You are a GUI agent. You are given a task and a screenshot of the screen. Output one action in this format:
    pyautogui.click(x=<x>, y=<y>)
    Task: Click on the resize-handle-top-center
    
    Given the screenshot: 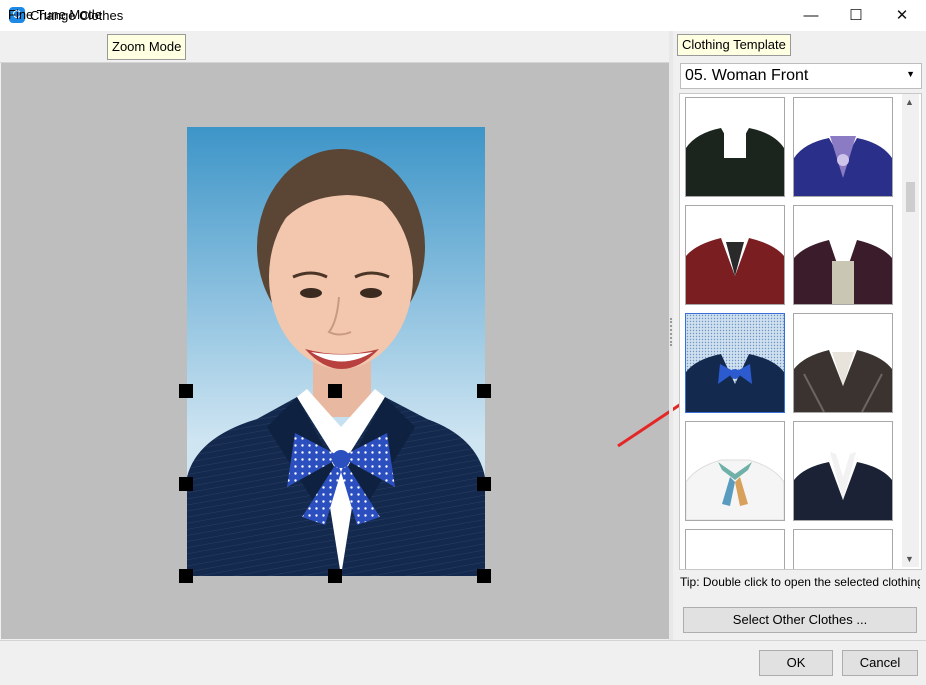 What is the action you would take?
    pyautogui.click(x=335, y=391)
    